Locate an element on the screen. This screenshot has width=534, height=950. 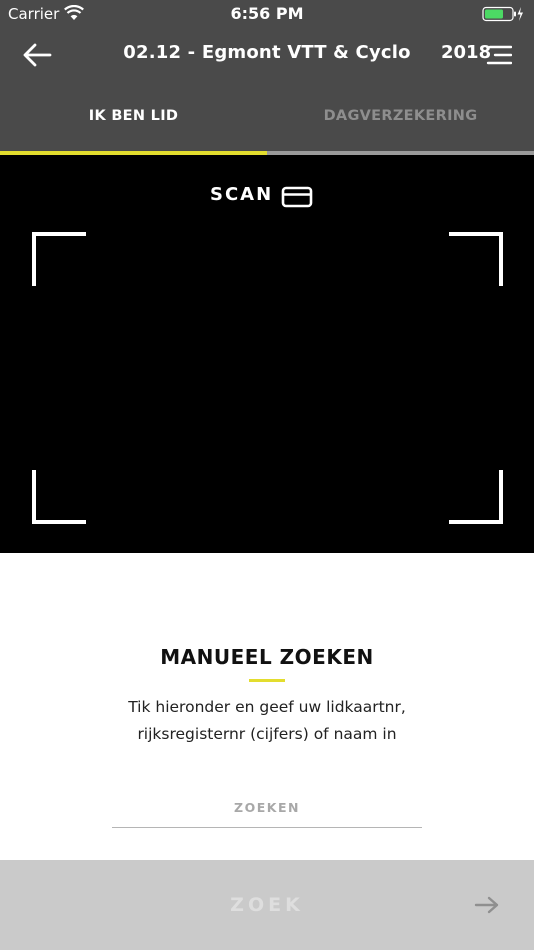
scan-frame-corner-bottom-left is located at coordinates (59, 497).